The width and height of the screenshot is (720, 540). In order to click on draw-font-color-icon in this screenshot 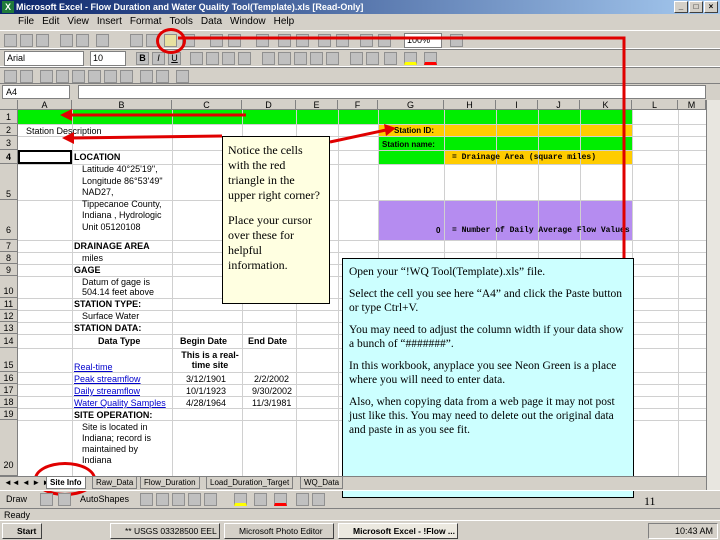, I will do `click(280, 499)`.